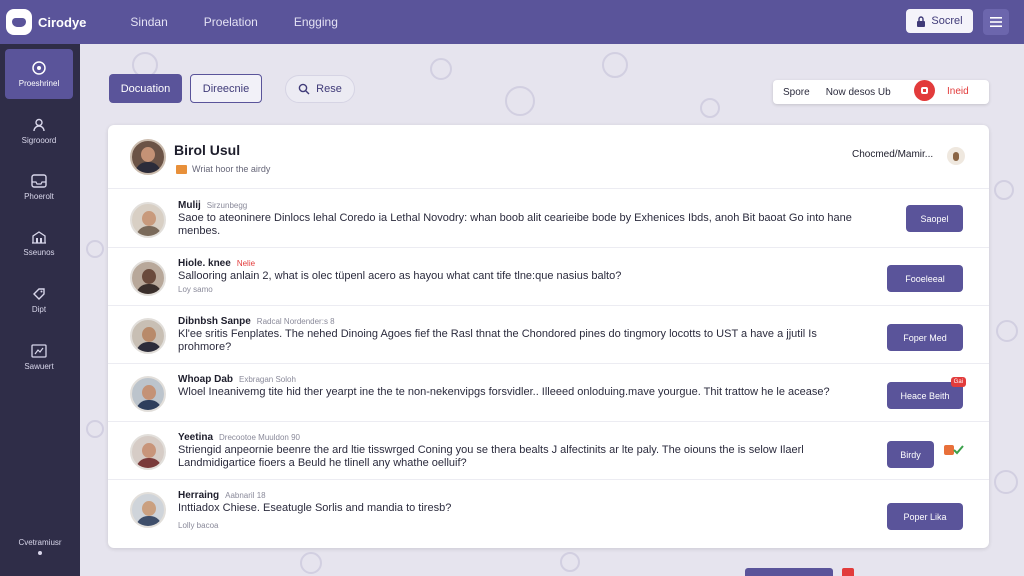  What do you see at coordinates (925, 395) in the screenshot?
I see `row-action-label: Heace Beith` at bounding box center [925, 395].